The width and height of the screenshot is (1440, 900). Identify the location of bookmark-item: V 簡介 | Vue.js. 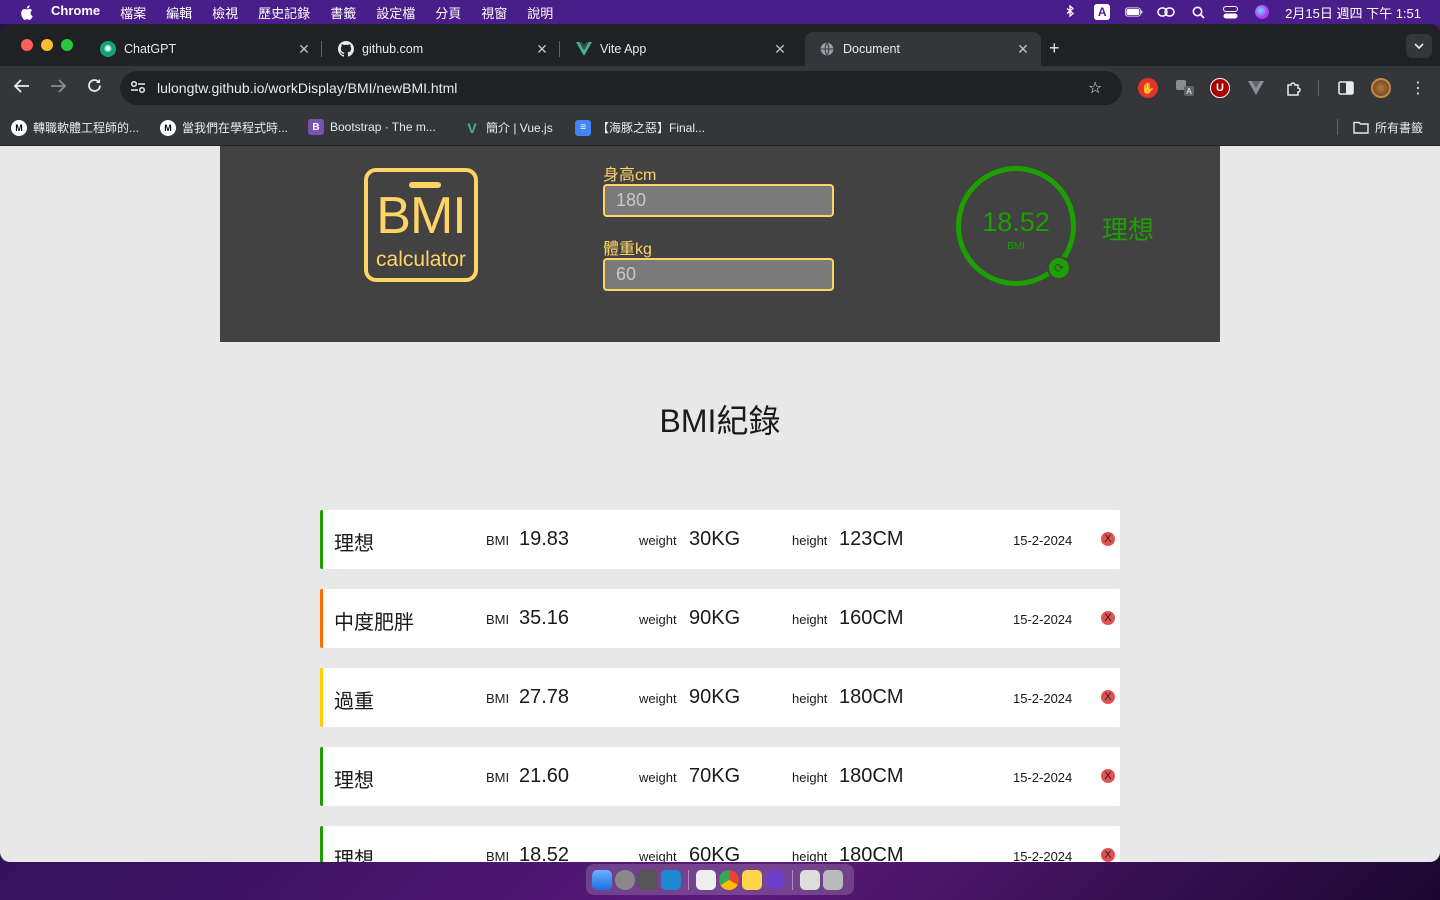
(508, 127).